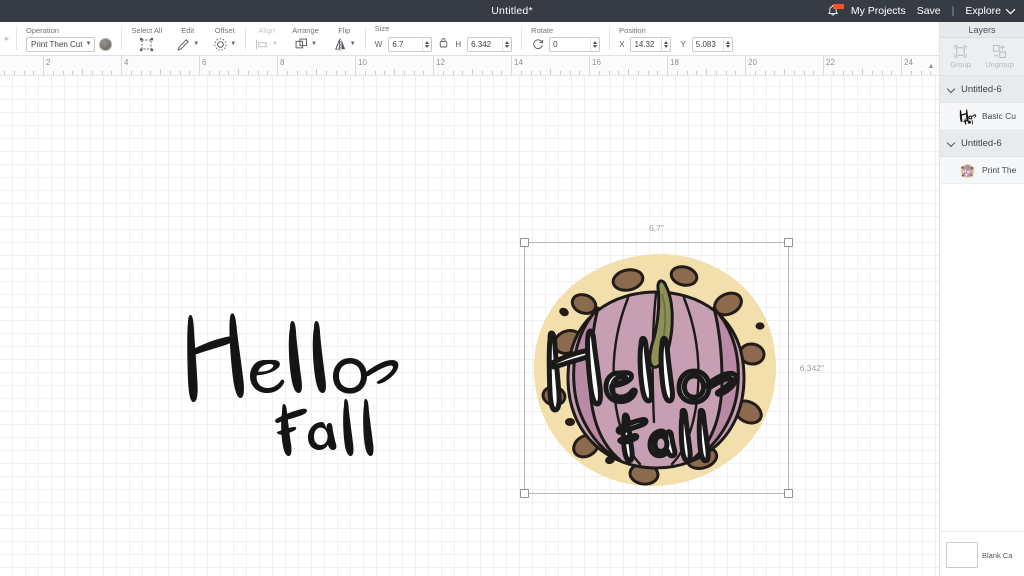 The image size is (1024, 576). I want to click on offset-button: ▼, so click(224, 44).